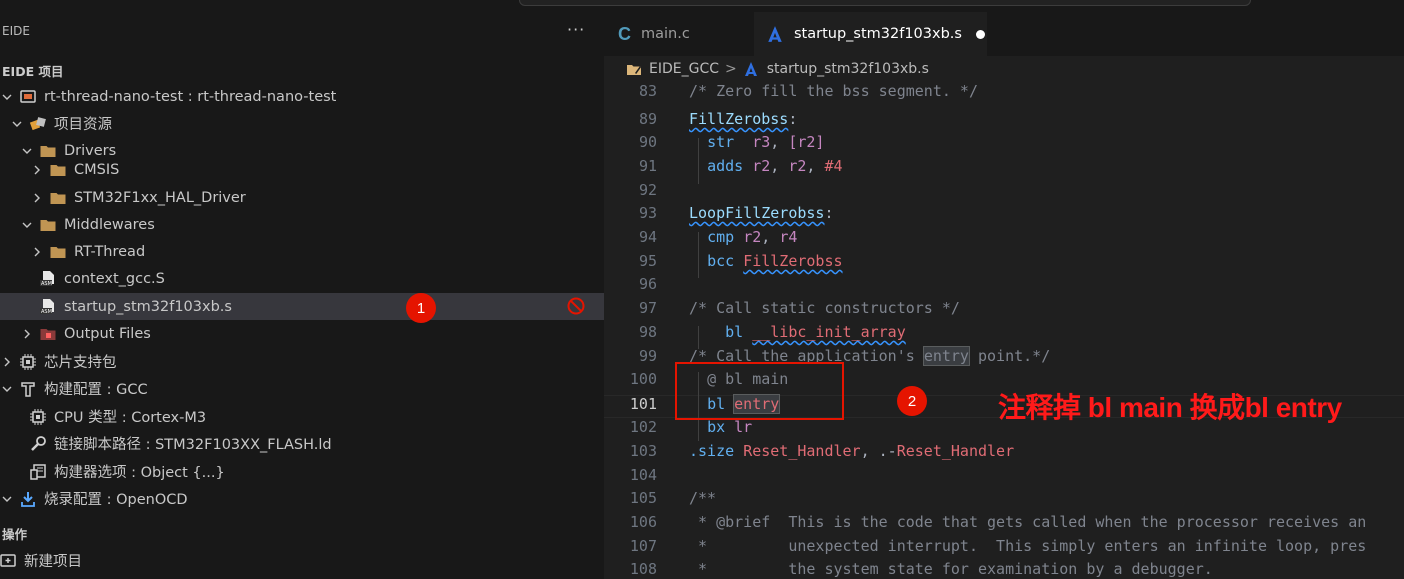 This screenshot has height=579, width=1404. What do you see at coordinates (1004, 308) in the screenshot?
I see `code-line: 97 /* Call static constructors */` at bounding box center [1004, 308].